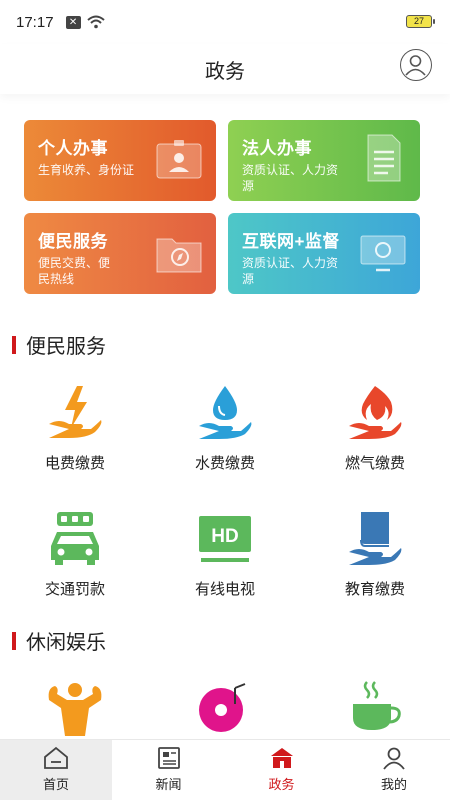 The height and width of the screenshot is (800, 450). What do you see at coordinates (224, 536) in the screenshot?
I see `svg-text: HD` at bounding box center [224, 536].